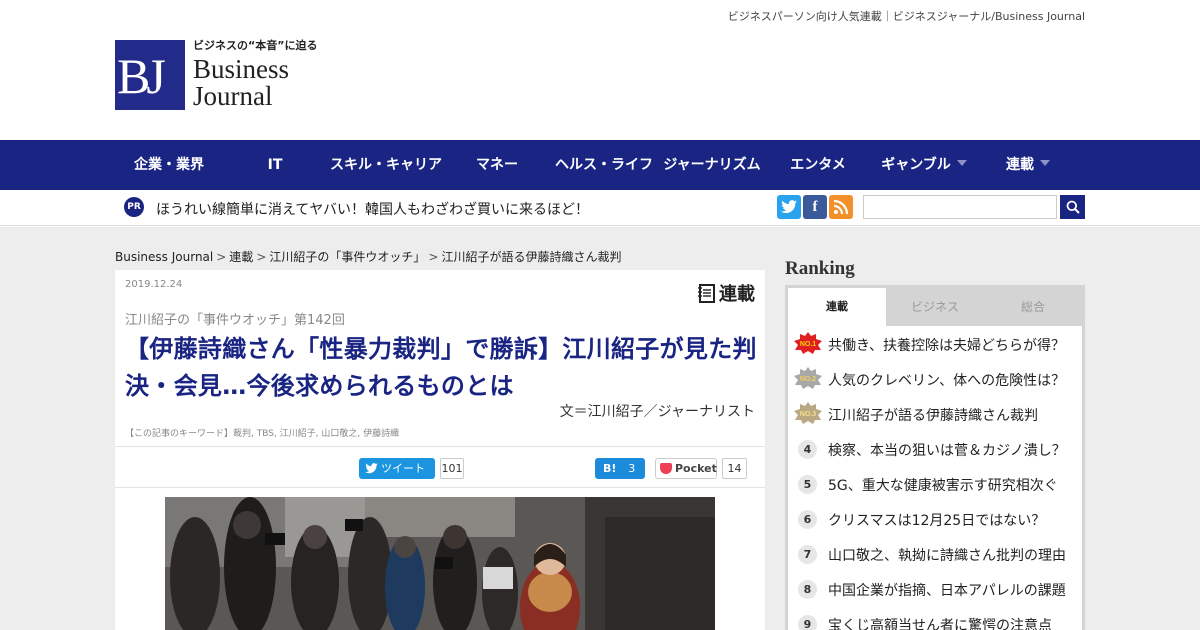 The width and height of the screenshot is (1200, 630). I want to click on ranking-item-3: NO.3 江川紹子が語る伊藤詩織さん裁判, so click(935, 413).